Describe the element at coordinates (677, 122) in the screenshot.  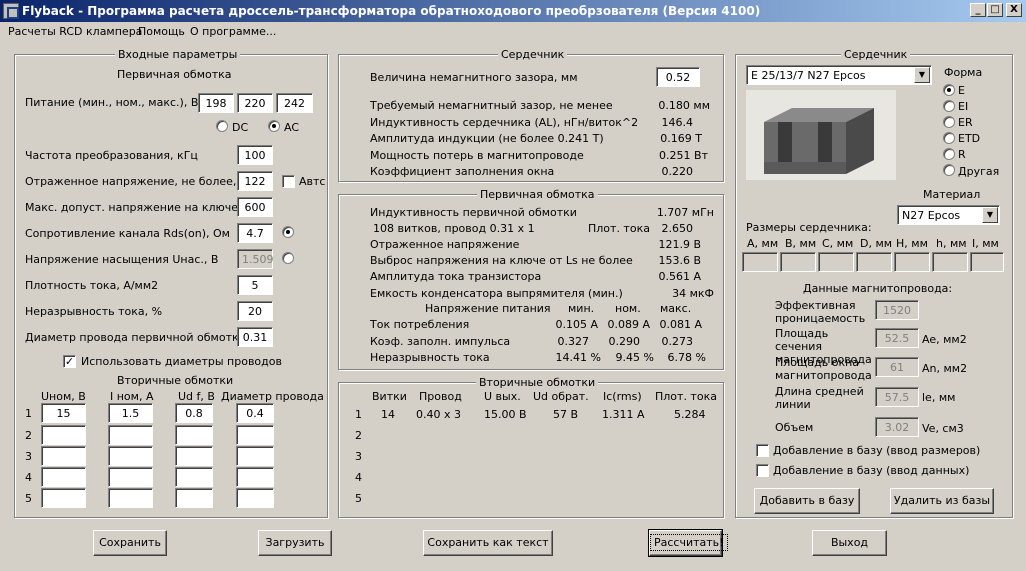
I see `core-res-value: 146.4` at that location.